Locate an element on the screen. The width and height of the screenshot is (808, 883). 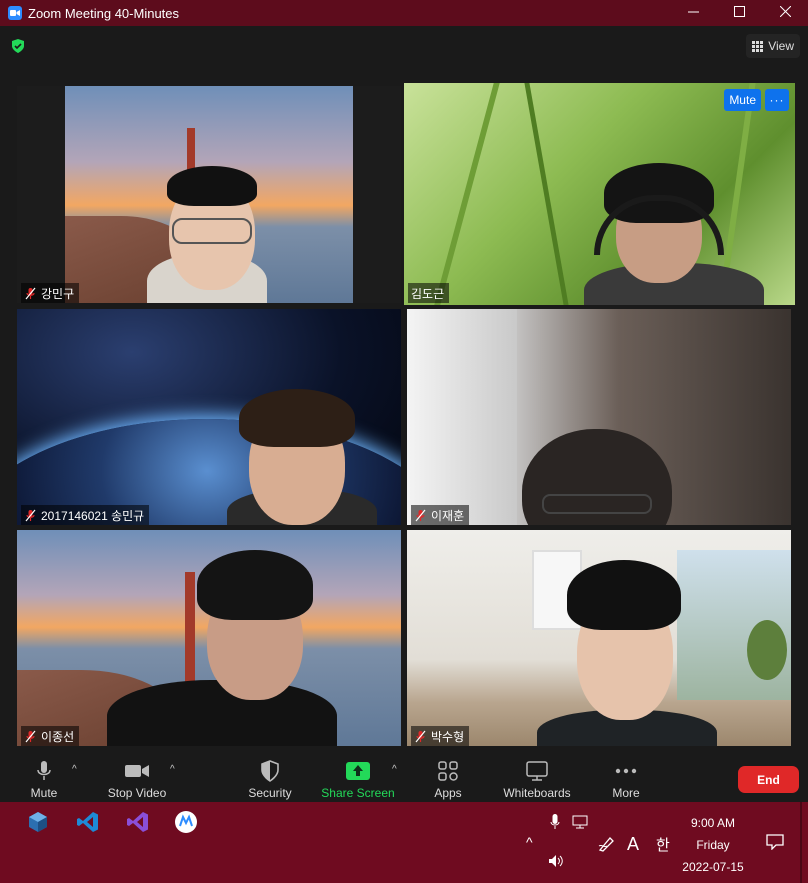
notification-center-icon is located at coordinates (775, 842).